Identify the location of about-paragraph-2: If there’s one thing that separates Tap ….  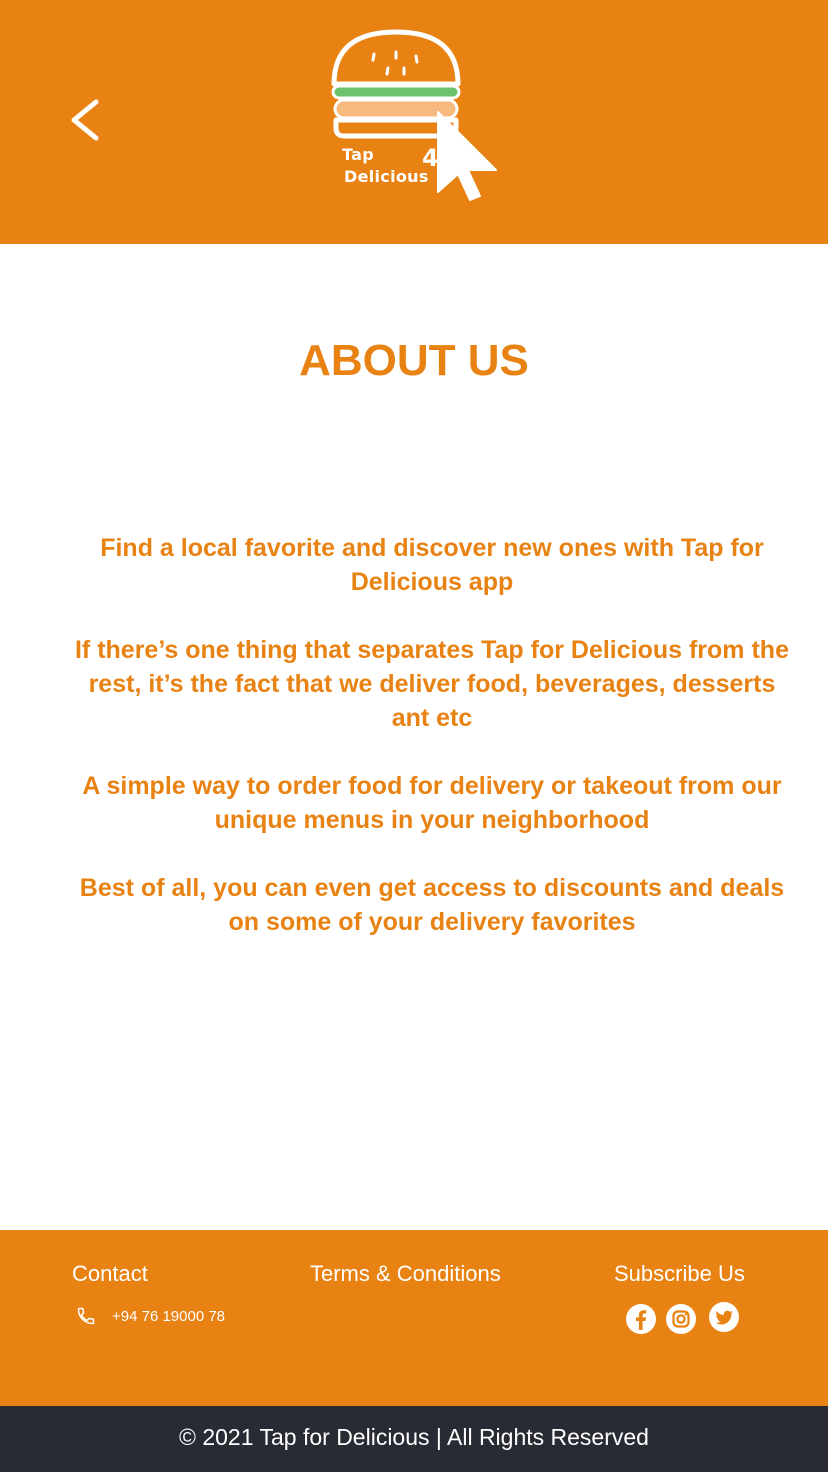
(431, 684).